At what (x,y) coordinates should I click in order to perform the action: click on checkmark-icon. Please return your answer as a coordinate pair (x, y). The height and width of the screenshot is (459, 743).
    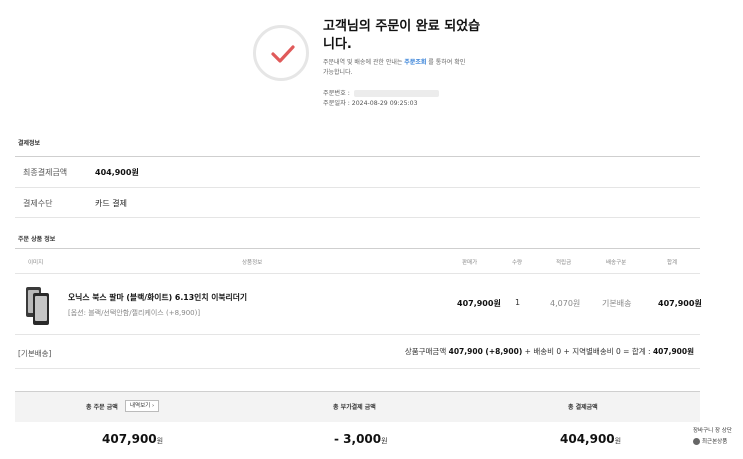
    Looking at the image, I should click on (283, 54).